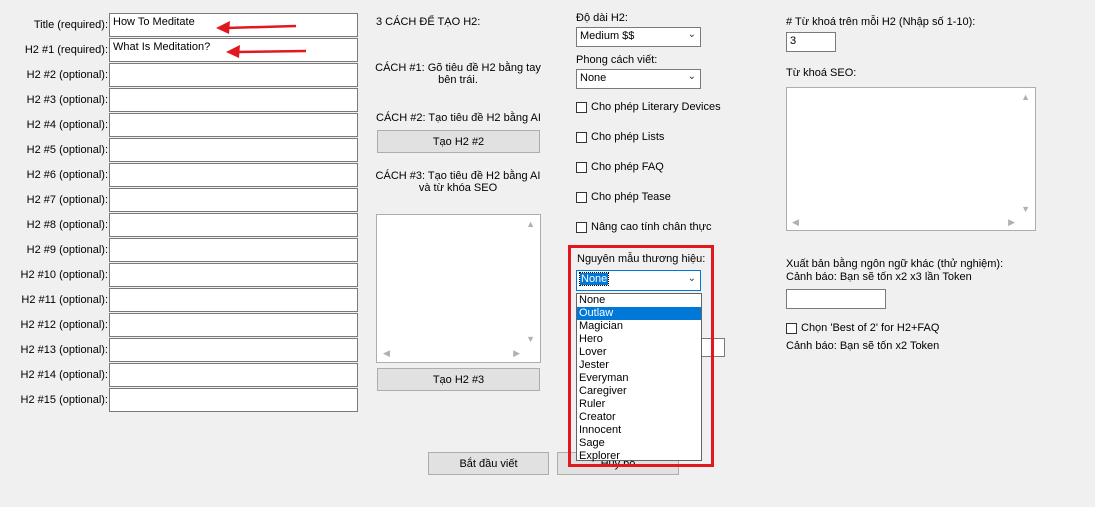 The image size is (1095, 507). I want to click on h2-6-input, so click(233, 175).